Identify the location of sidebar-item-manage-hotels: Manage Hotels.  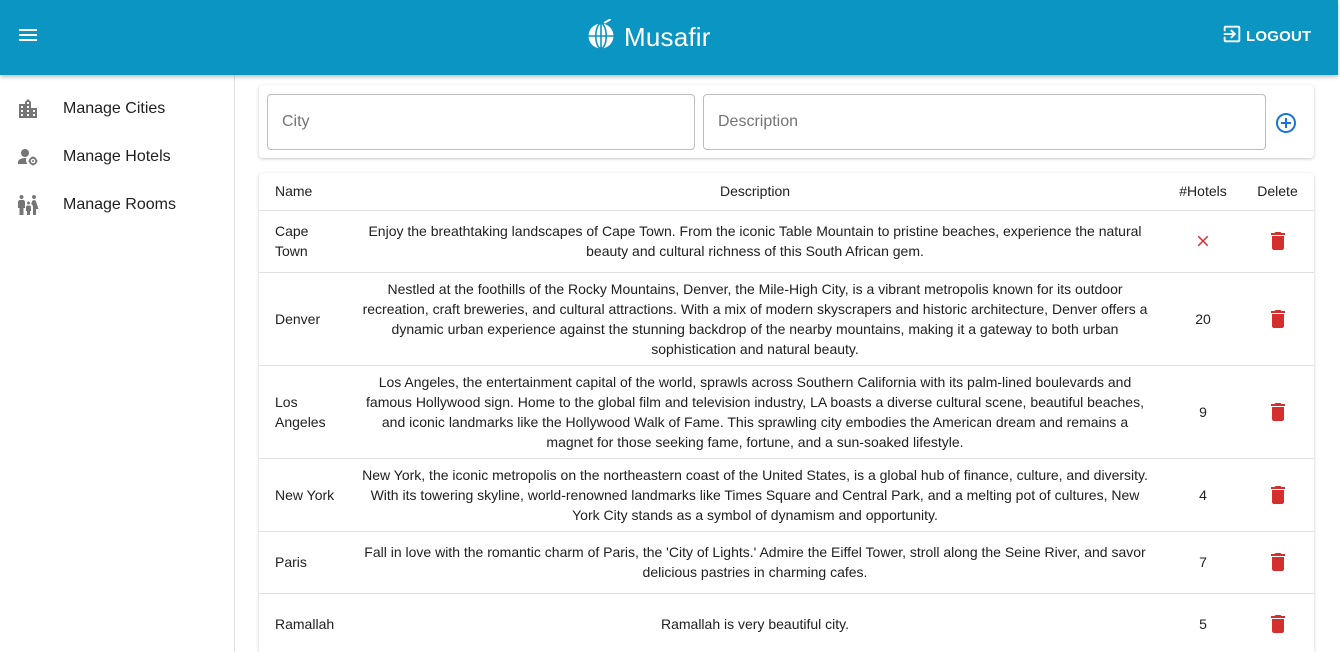
(117, 157).